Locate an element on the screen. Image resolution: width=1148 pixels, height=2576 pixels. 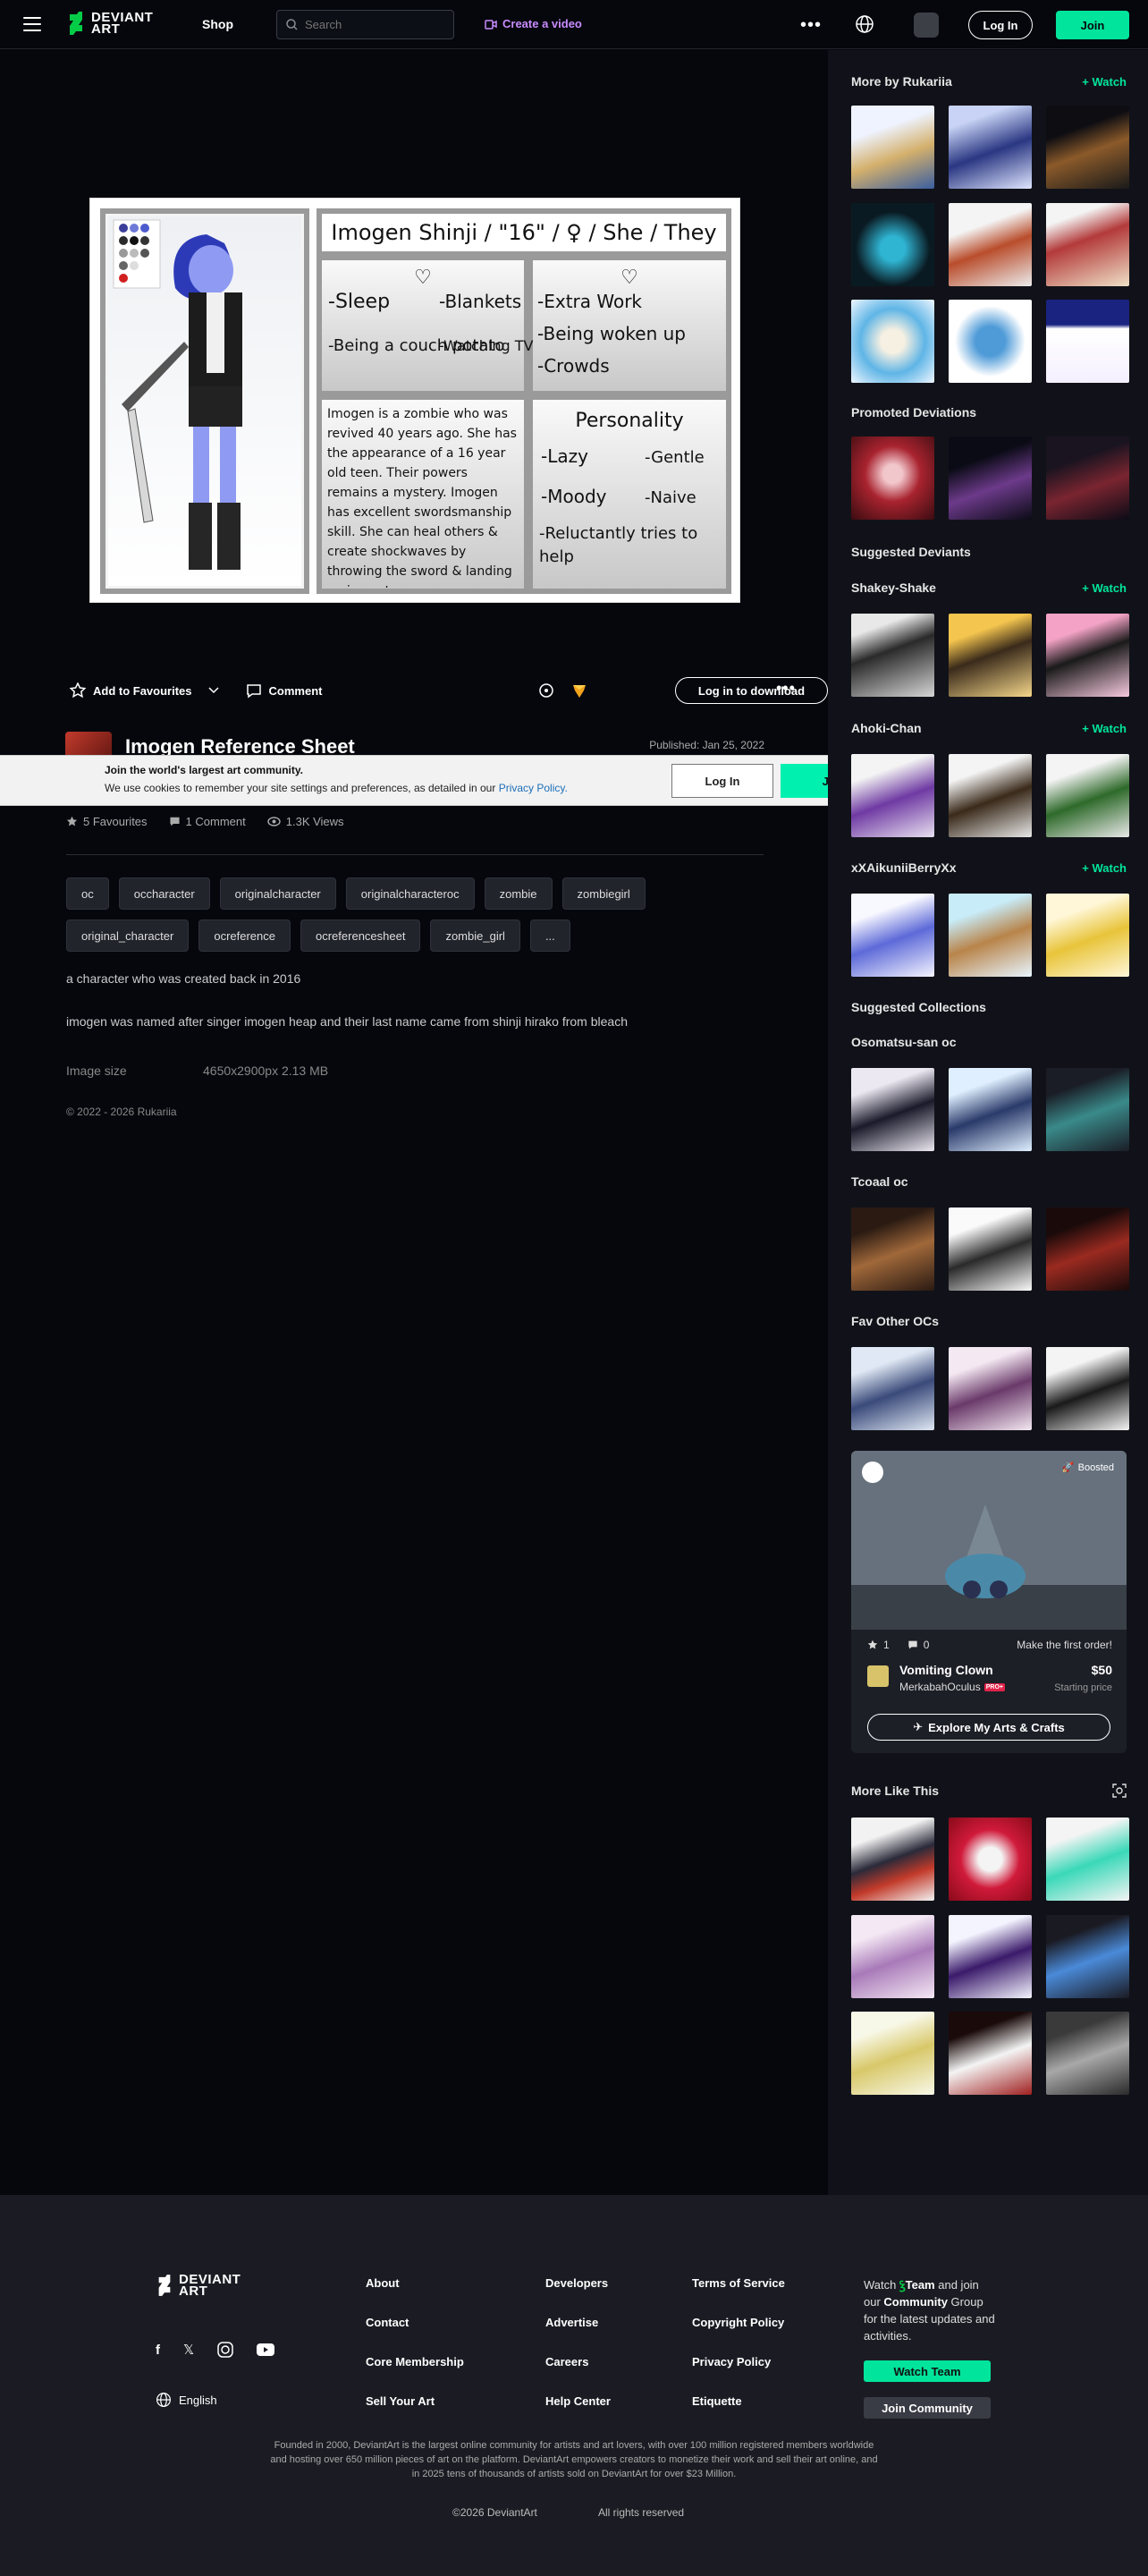
tag: oc is located at coordinates (87, 893).